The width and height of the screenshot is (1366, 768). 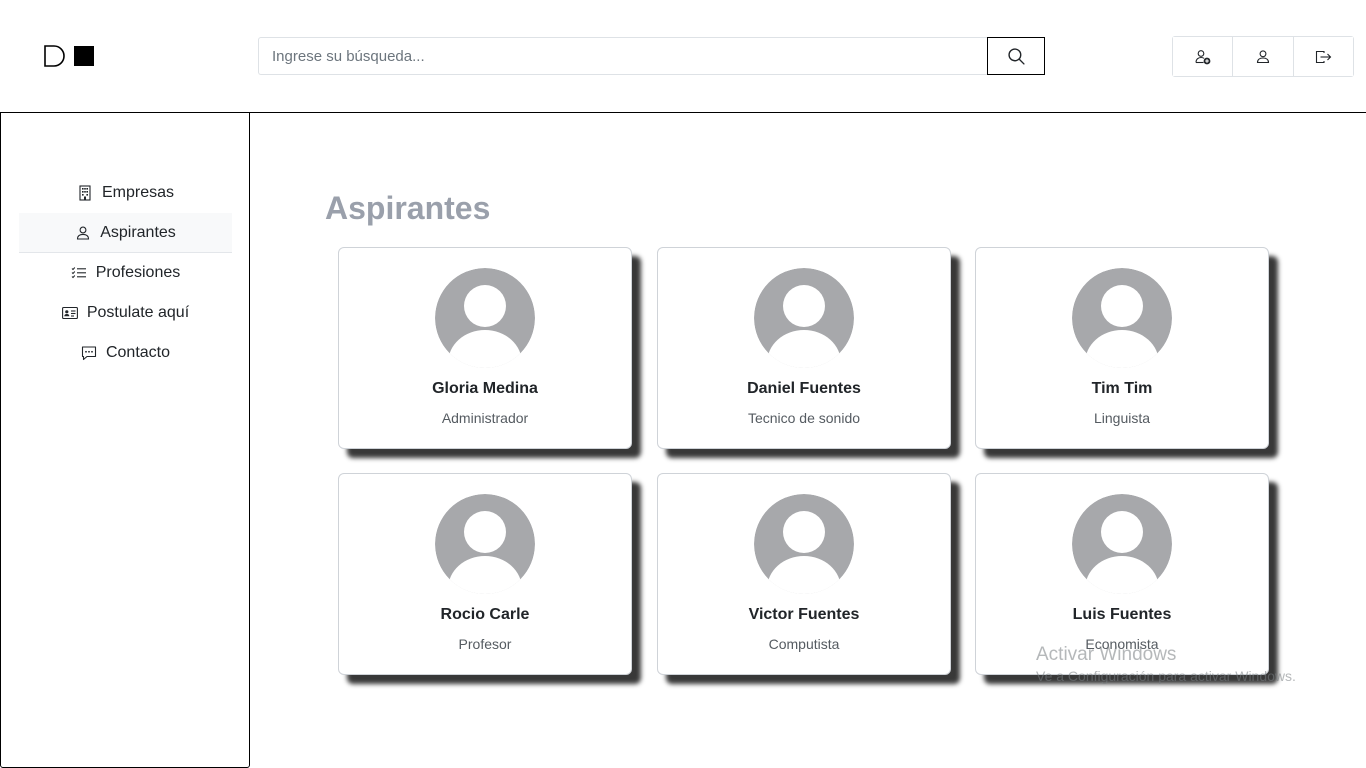 I want to click on chat-icon, so click(x=89, y=353).